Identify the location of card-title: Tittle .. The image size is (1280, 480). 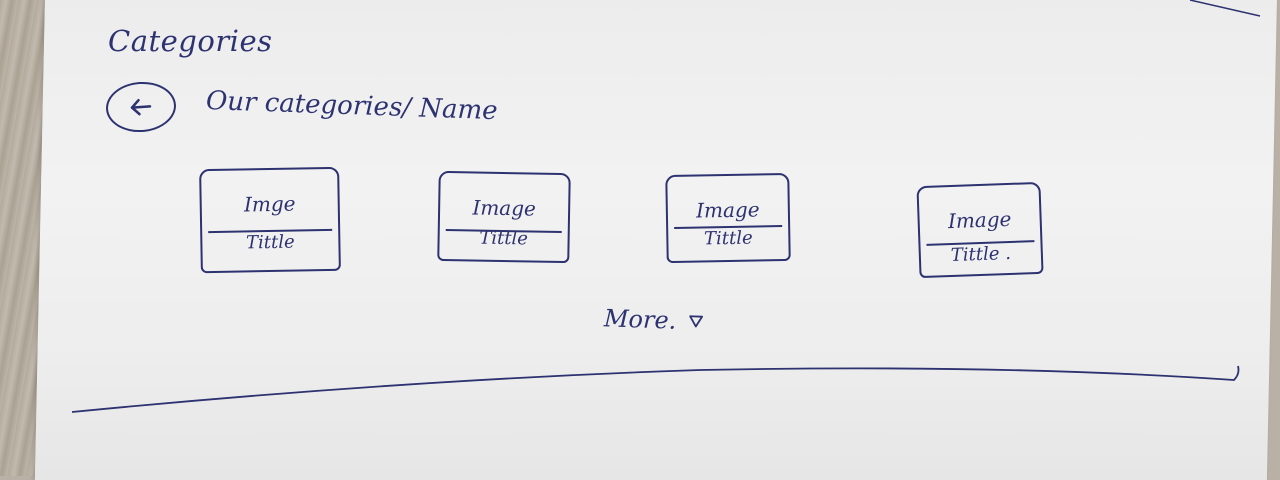
(981, 254).